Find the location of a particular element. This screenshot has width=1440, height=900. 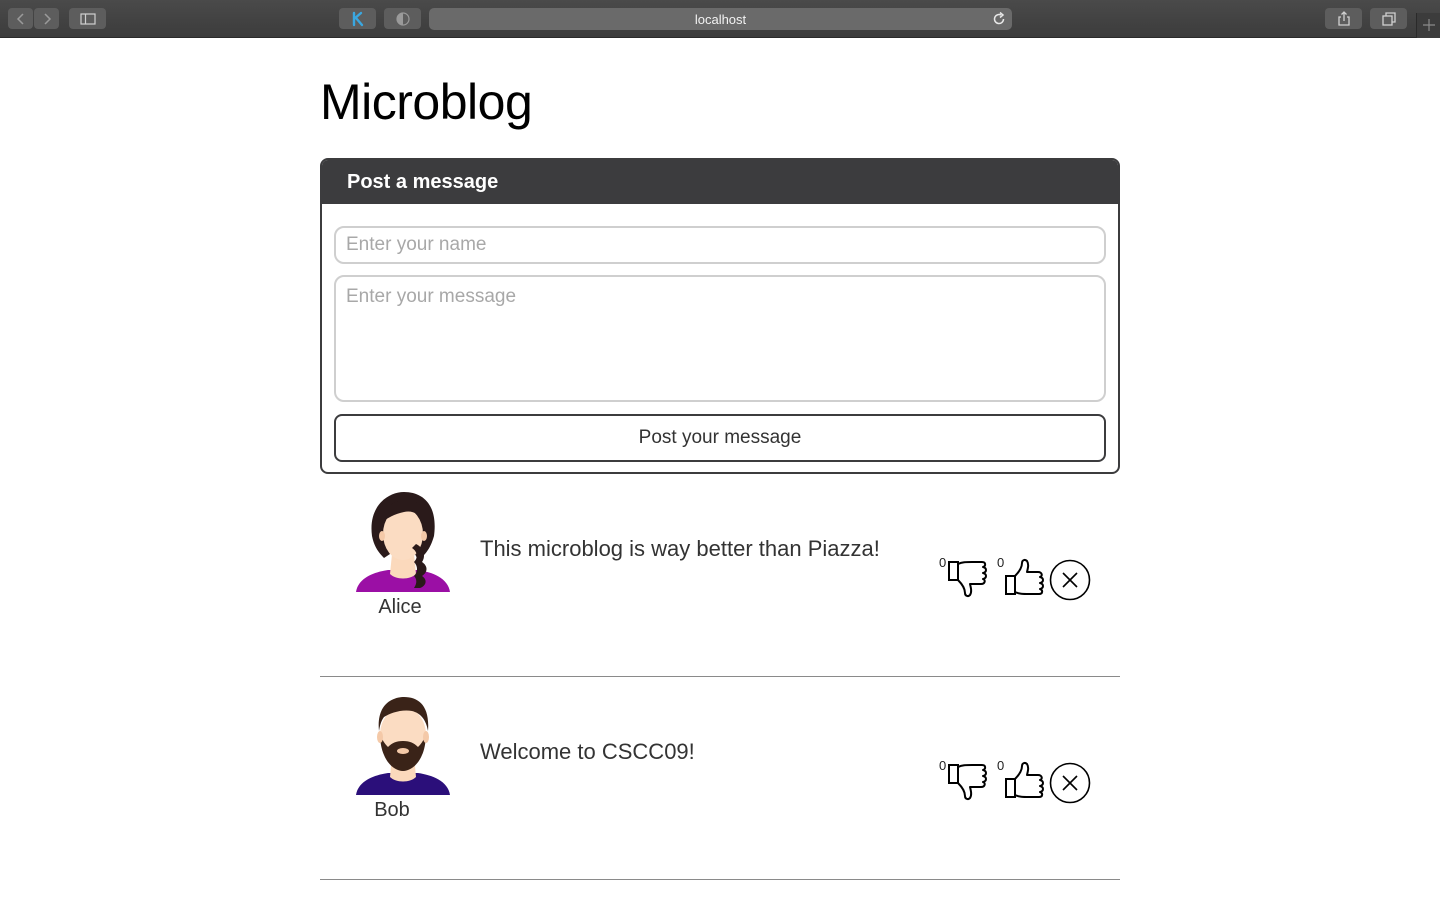

extension-button is located at coordinates (357, 18).